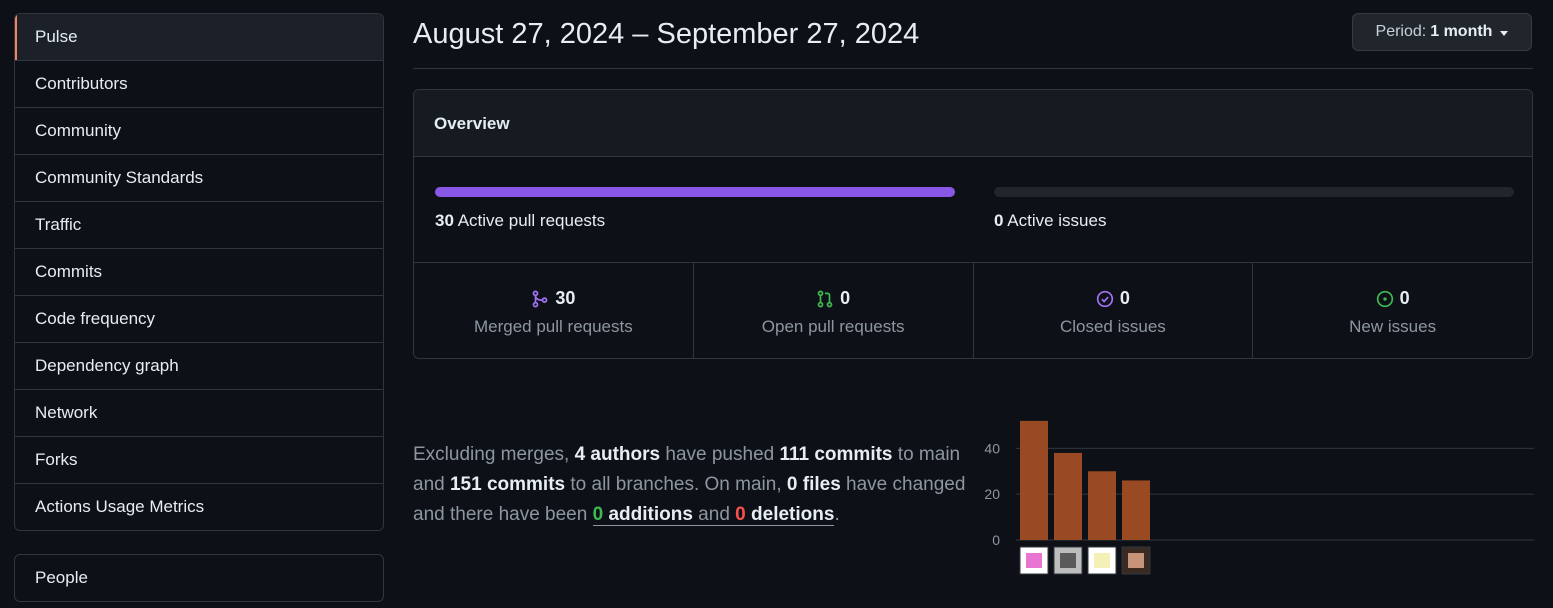  What do you see at coordinates (565, 298) in the screenshot?
I see `merged-pull-requests-count: 30` at bounding box center [565, 298].